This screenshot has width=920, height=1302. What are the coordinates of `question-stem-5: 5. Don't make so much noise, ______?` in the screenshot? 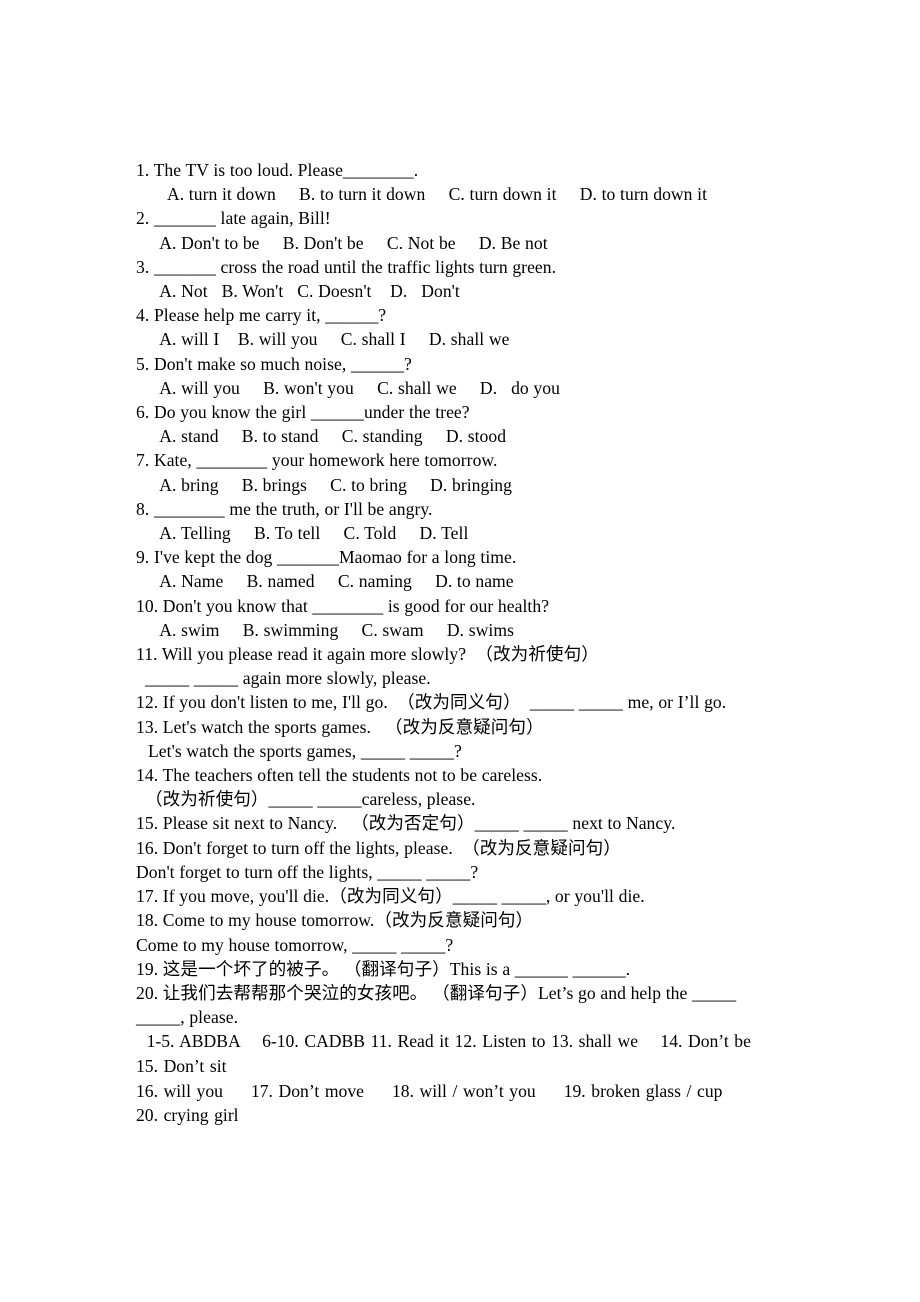 It's located at (274, 363).